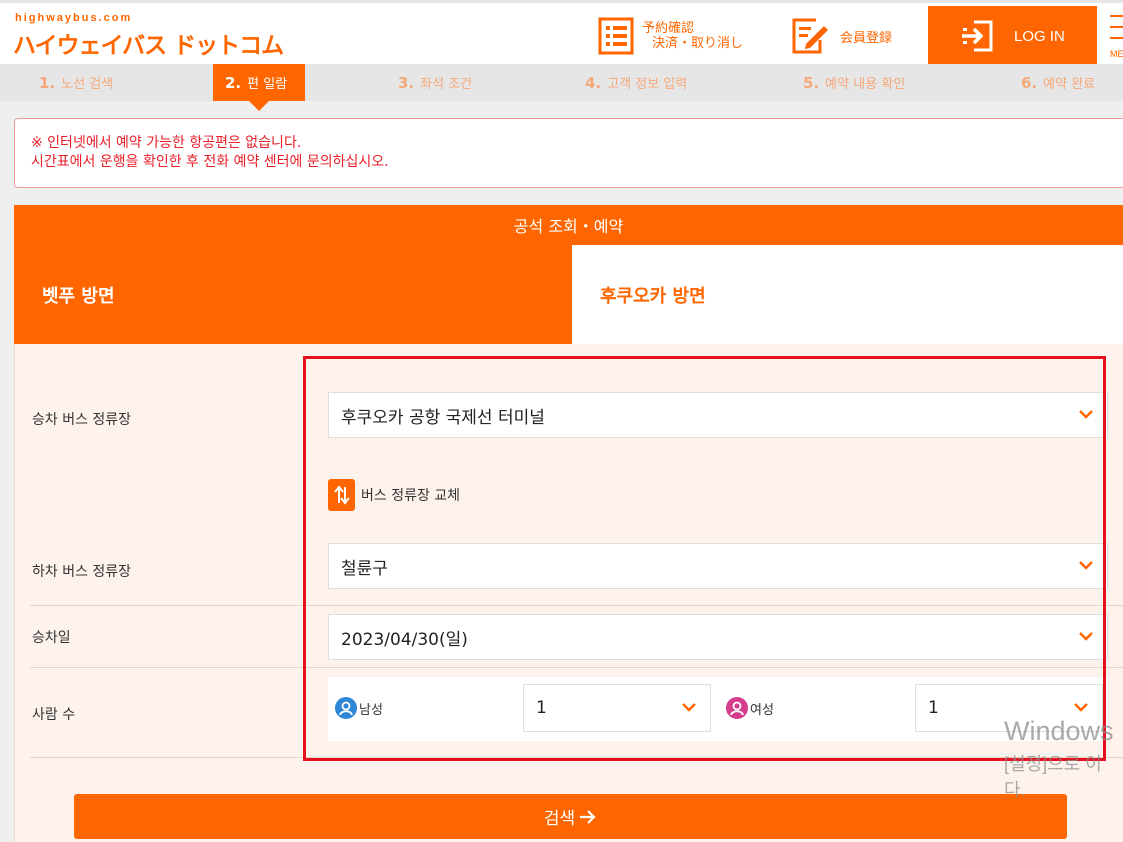 This screenshot has width=1123, height=842. What do you see at coordinates (1012, 36) in the screenshot?
I see `login-button: LOG IN` at bounding box center [1012, 36].